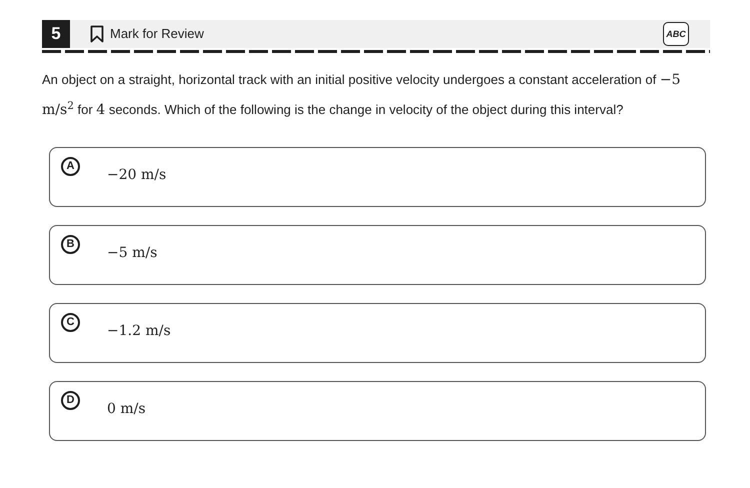  Describe the element at coordinates (147, 34) in the screenshot. I see `mark-for-review-button: Mark for Review` at that location.